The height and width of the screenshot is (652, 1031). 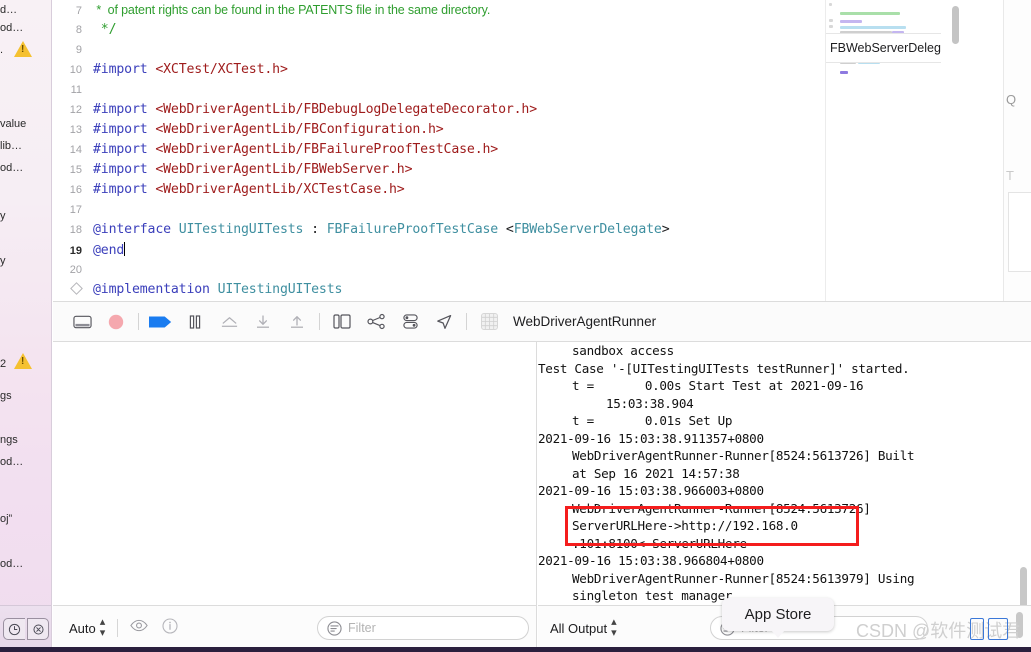 What do you see at coordinates (6, 396) in the screenshot?
I see `navigator-entry-label: gs` at bounding box center [6, 396].